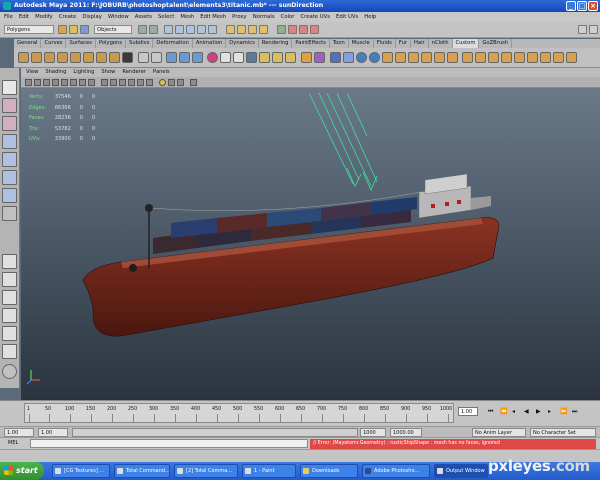 The width and height of the screenshot is (600, 480). I want to click on shelf-tool-24-icon, so click(335, 57).